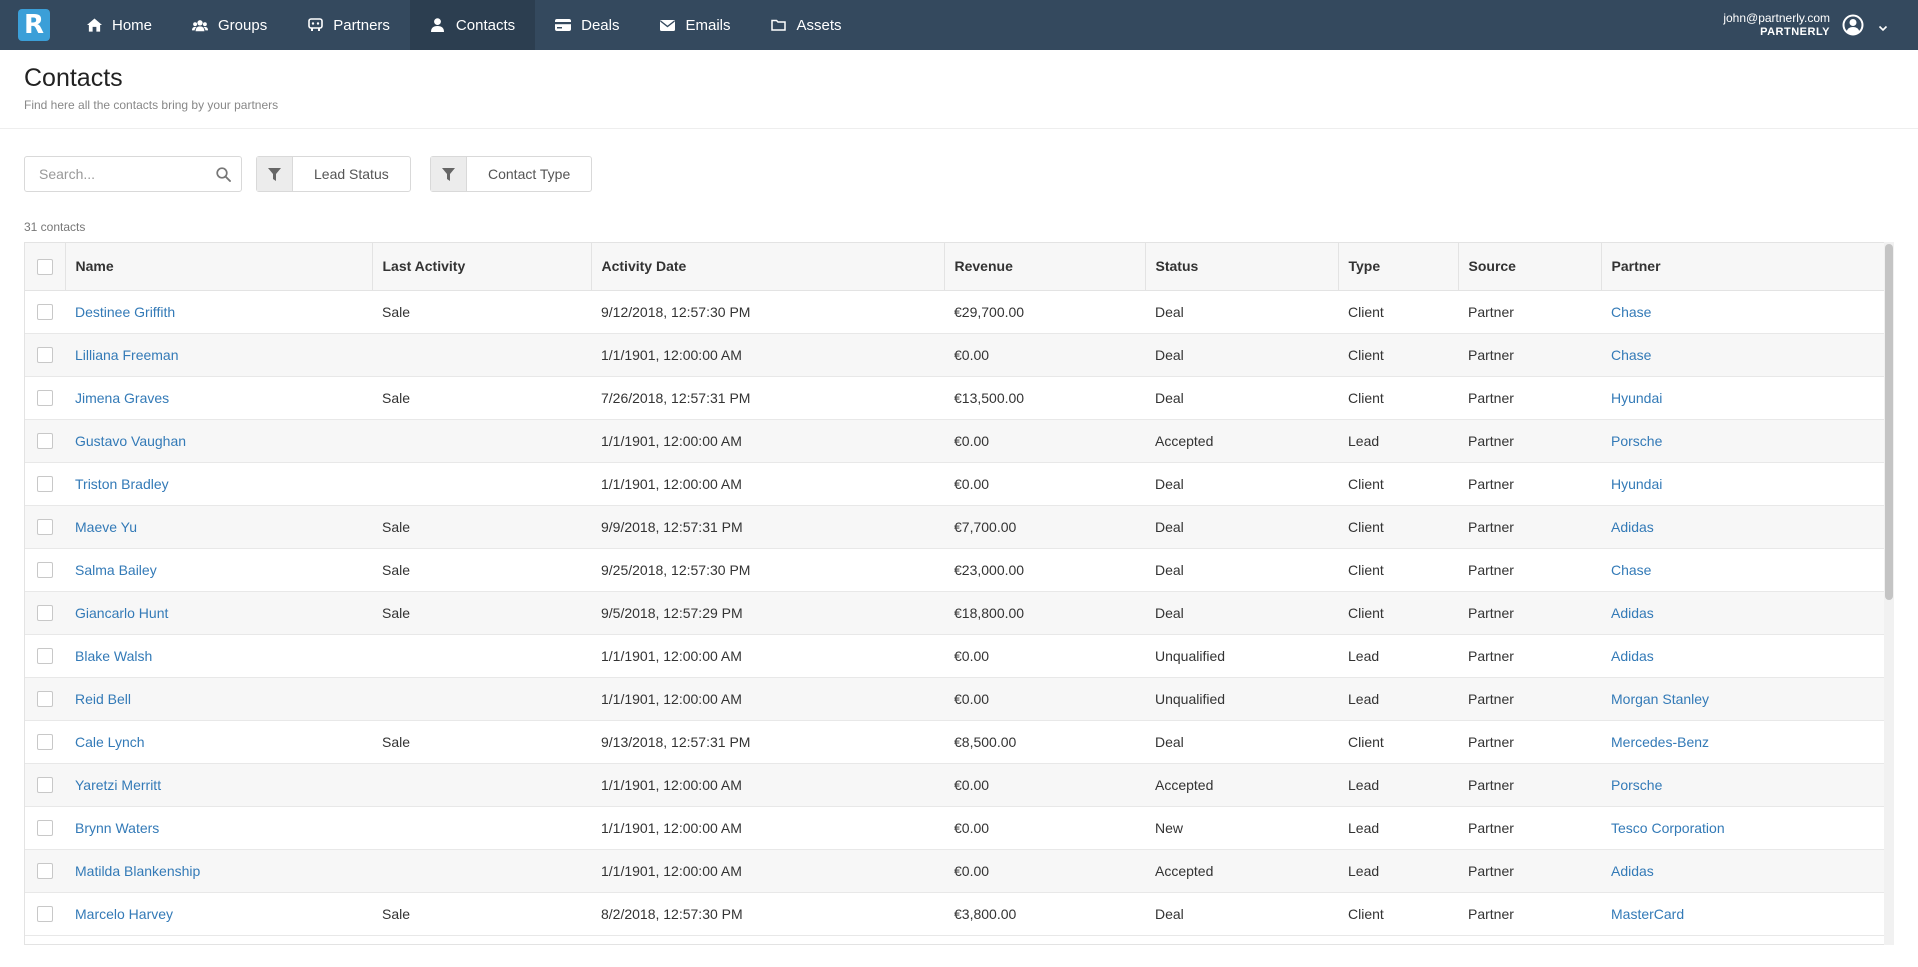 This screenshot has height=967, width=1918. Describe the element at coordinates (1045, 267) in the screenshot. I see `column-header-revenue: Revenue` at that location.